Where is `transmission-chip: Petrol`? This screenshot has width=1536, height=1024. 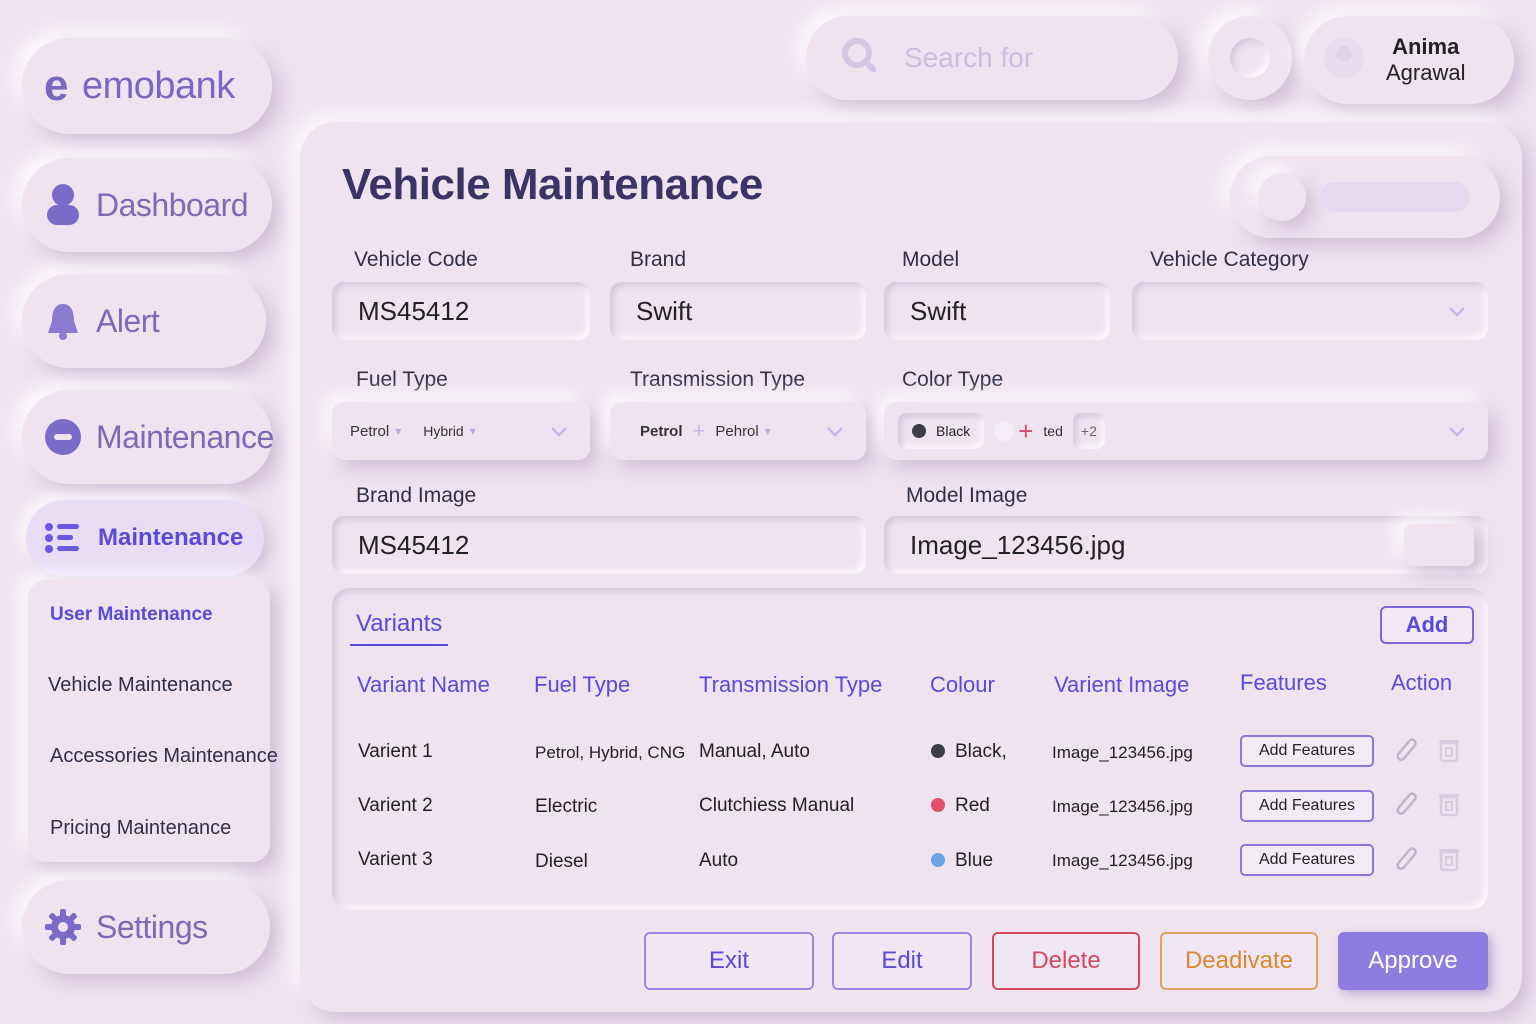
transmission-chip: Petrol is located at coordinates (661, 431).